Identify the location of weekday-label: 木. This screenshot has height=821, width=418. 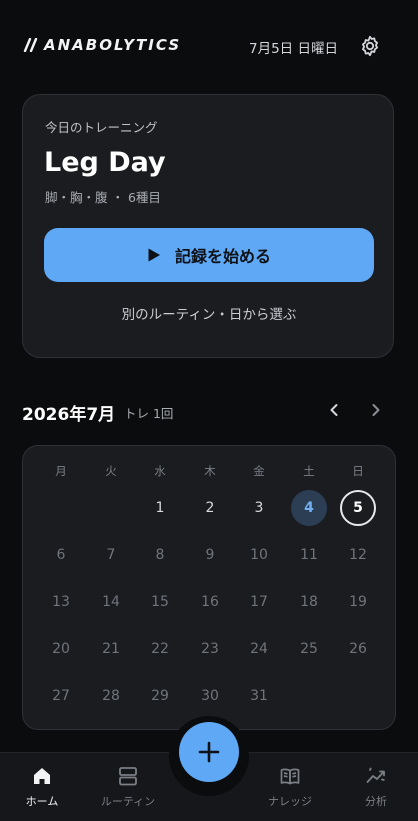
(210, 471).